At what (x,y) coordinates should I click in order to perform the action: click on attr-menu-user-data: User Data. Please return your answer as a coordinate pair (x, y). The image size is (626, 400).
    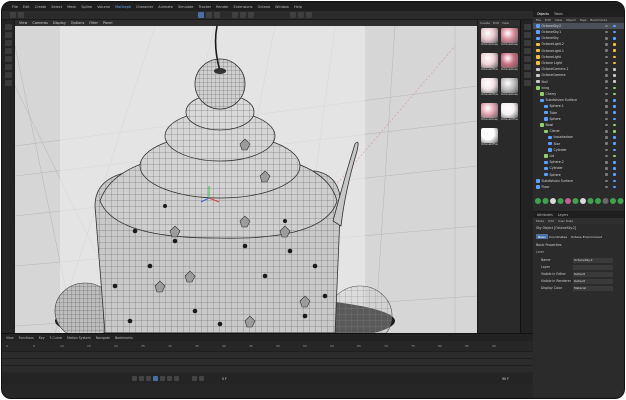
    Looking at the image, I should click on (565, 221).